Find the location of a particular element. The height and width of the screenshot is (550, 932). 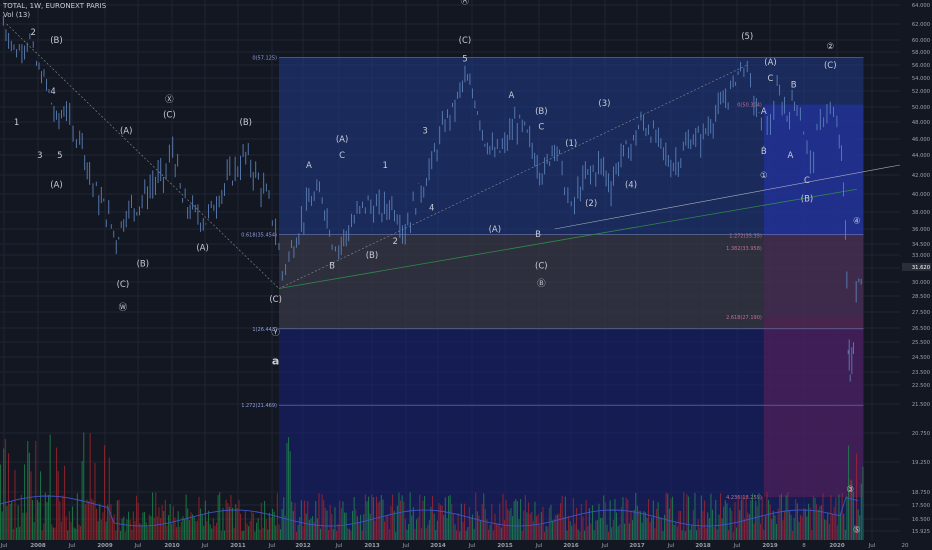

y-tick-label: 26.500 is located at coordinates (921, 329).